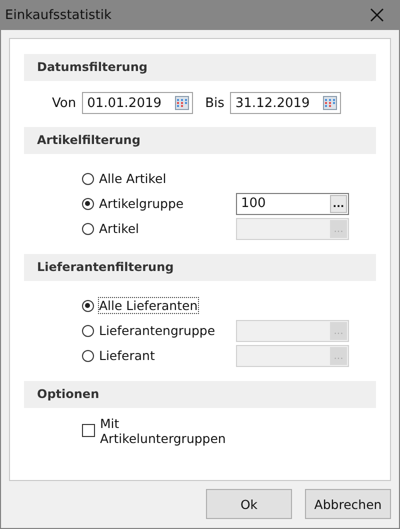 The width and height of the screenshot is (400, 529). What do you see at coordinates (167, 355) in the screenshot?
I see `option-label: Lieferant` at bounding box center [167, 355].